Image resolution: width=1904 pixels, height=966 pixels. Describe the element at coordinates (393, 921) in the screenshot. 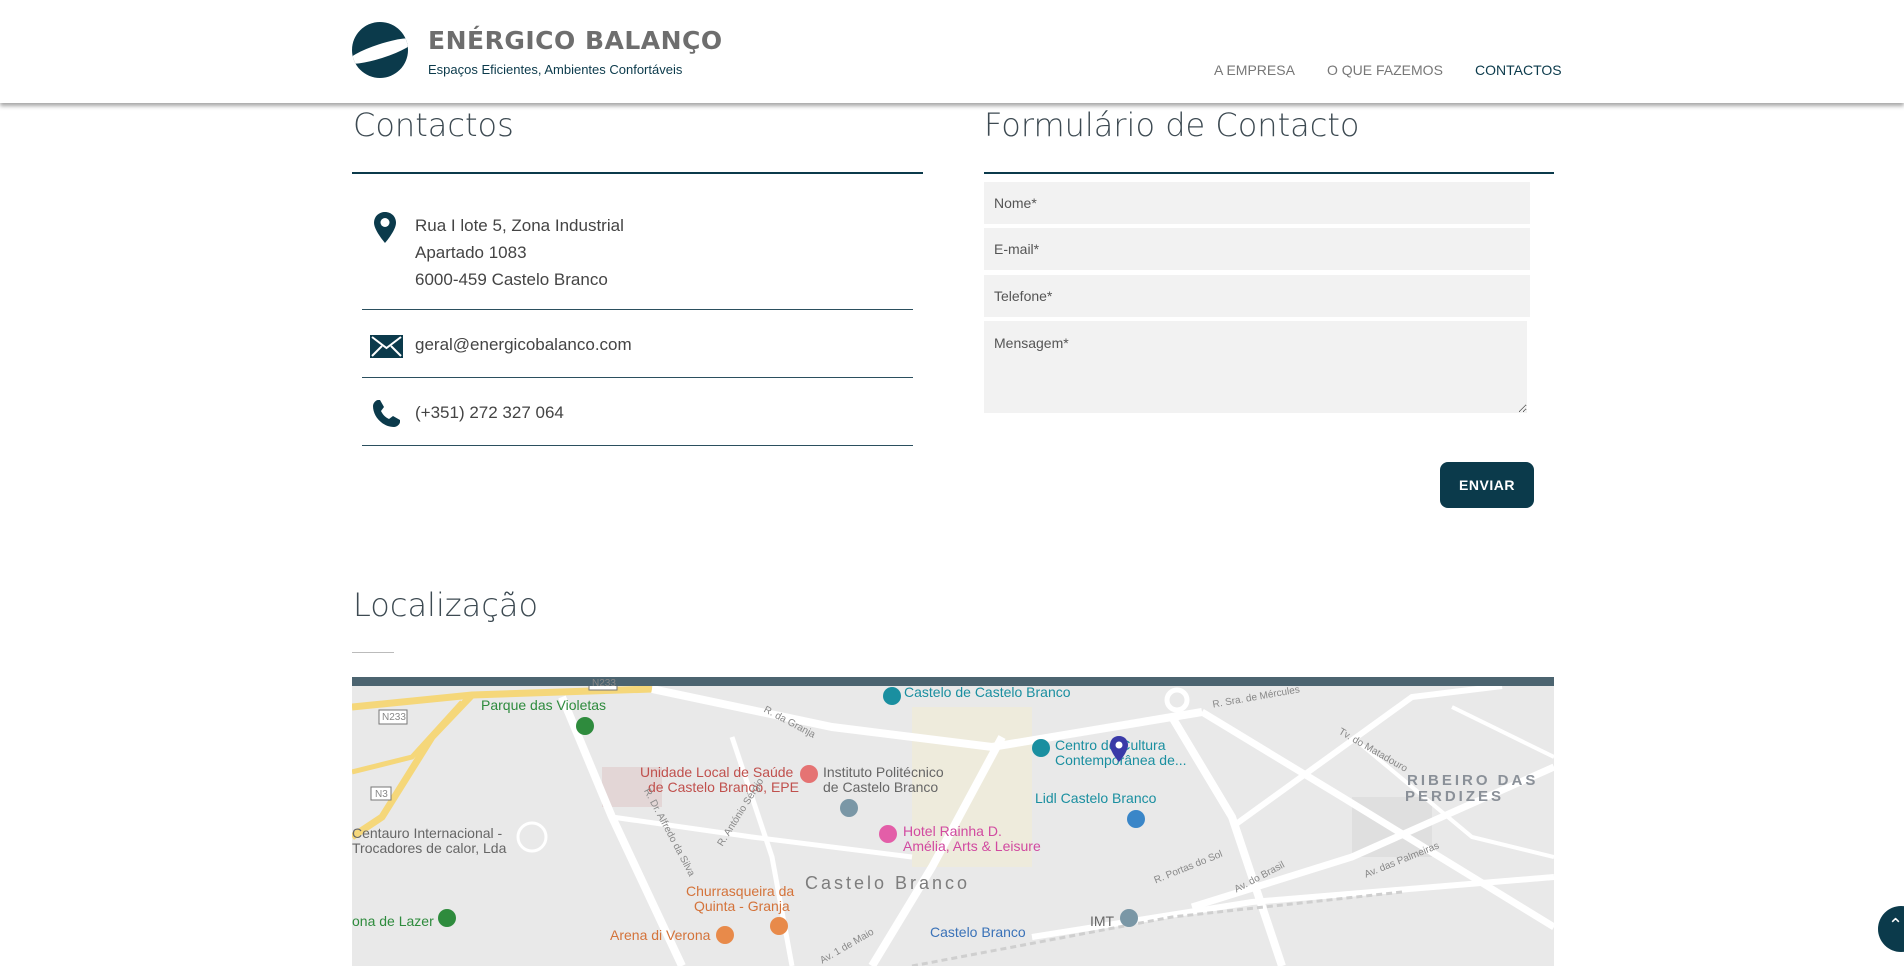

I see `map-label-lazer: ona de Lazer` at that location.